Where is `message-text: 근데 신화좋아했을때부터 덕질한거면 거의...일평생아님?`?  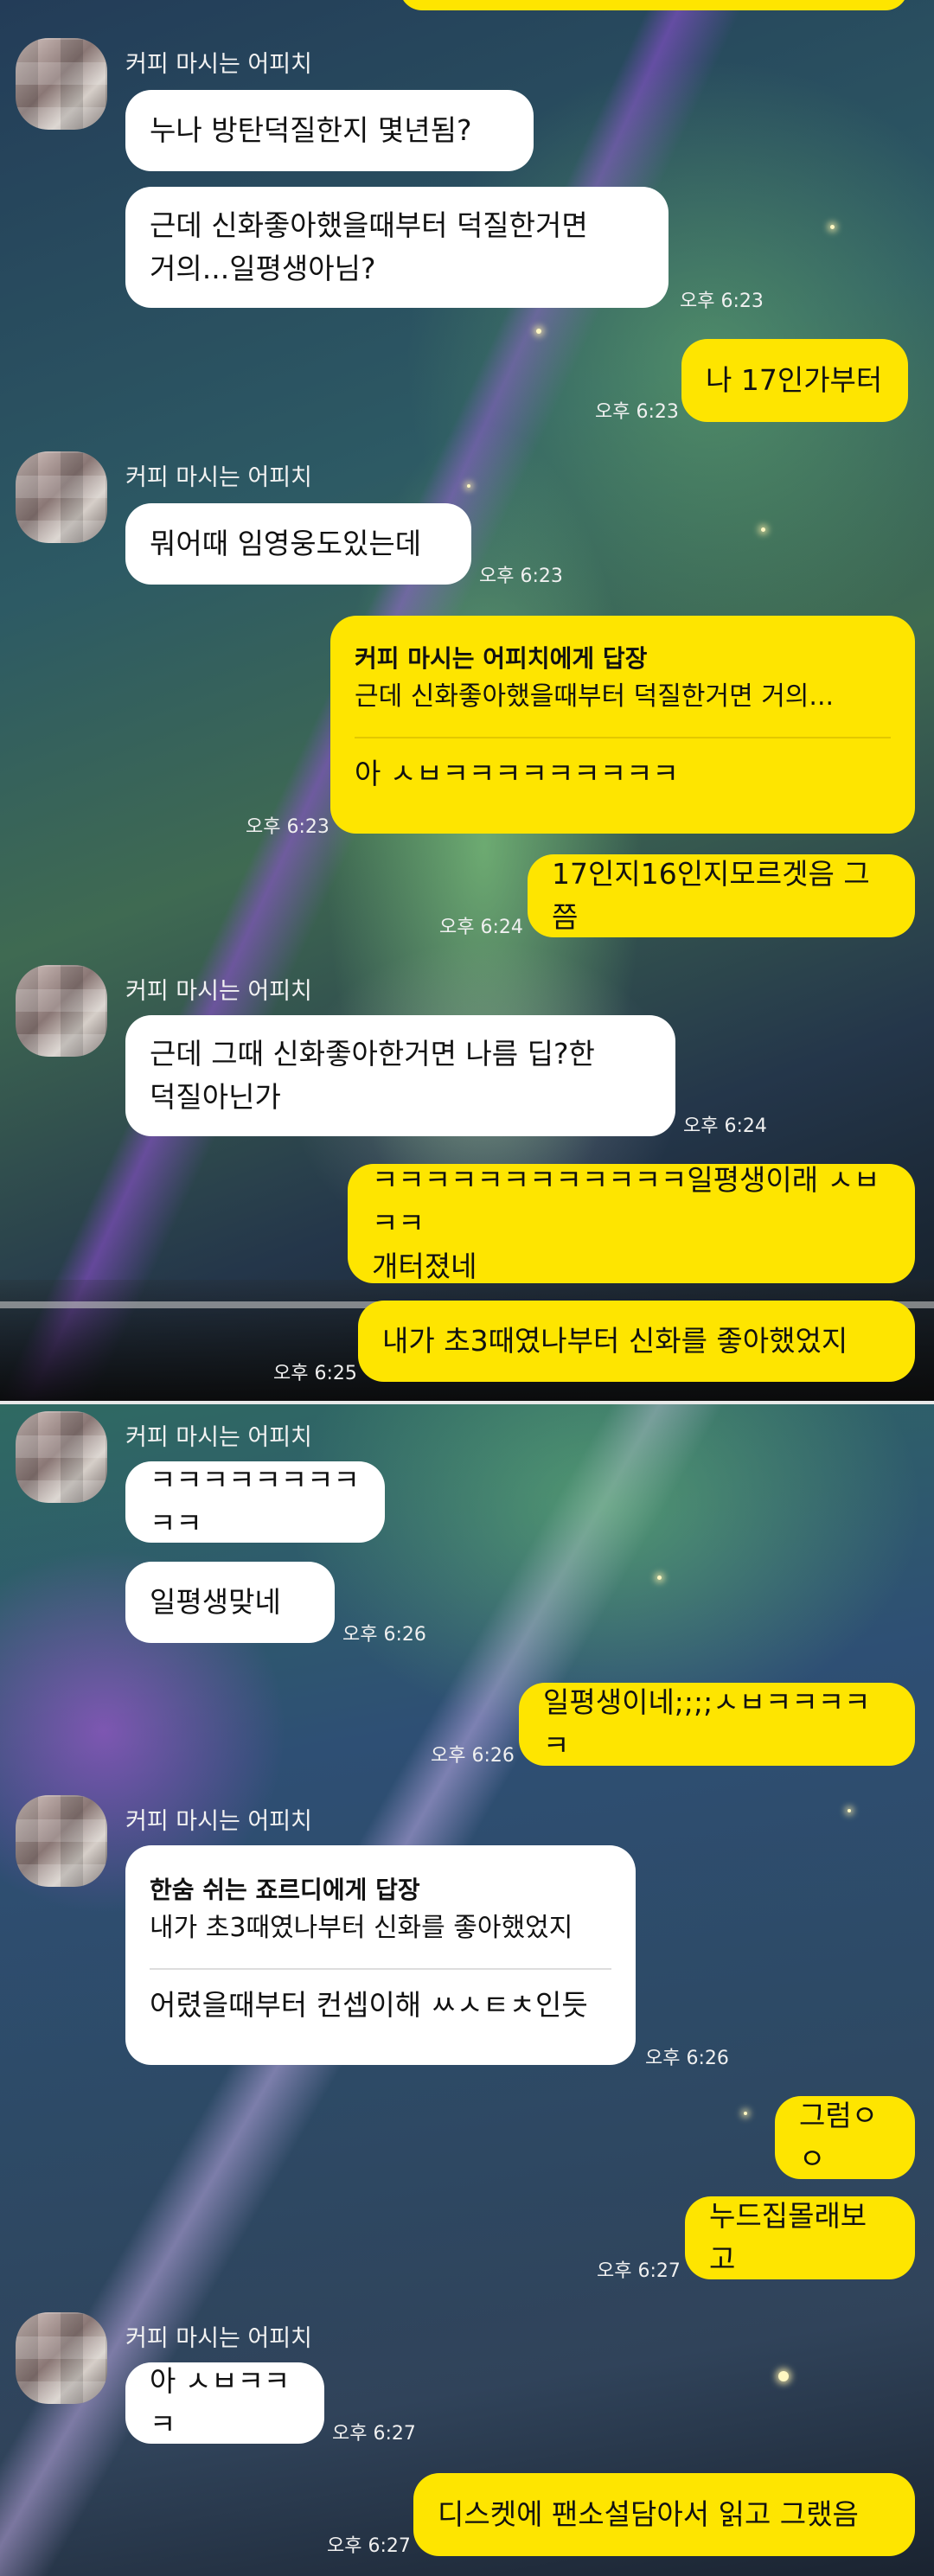
message-text: 근데 신화좋아했을때부터 덕질한거면 거의...일평생아님? is located at coordinates (369, 246).